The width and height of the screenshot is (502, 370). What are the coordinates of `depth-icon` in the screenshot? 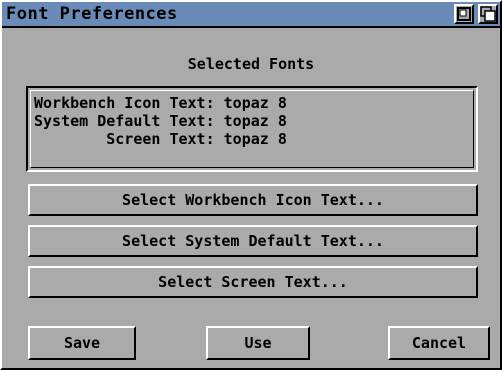 It's located at (488, 14).